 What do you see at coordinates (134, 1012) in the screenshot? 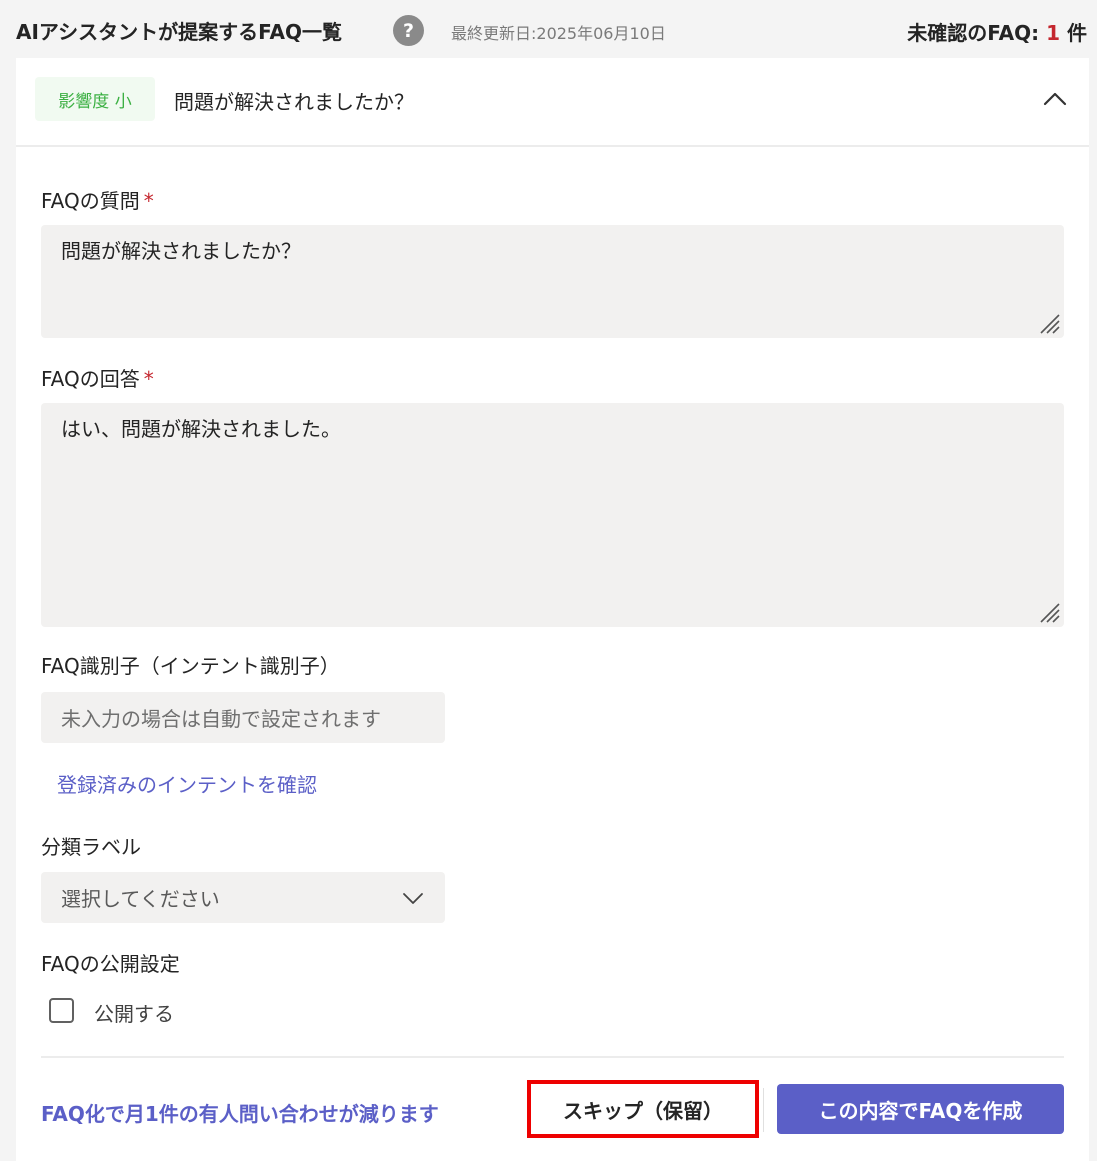
I see `publish-checkbox-label: 公開する` at bounding box center [134, 1012].